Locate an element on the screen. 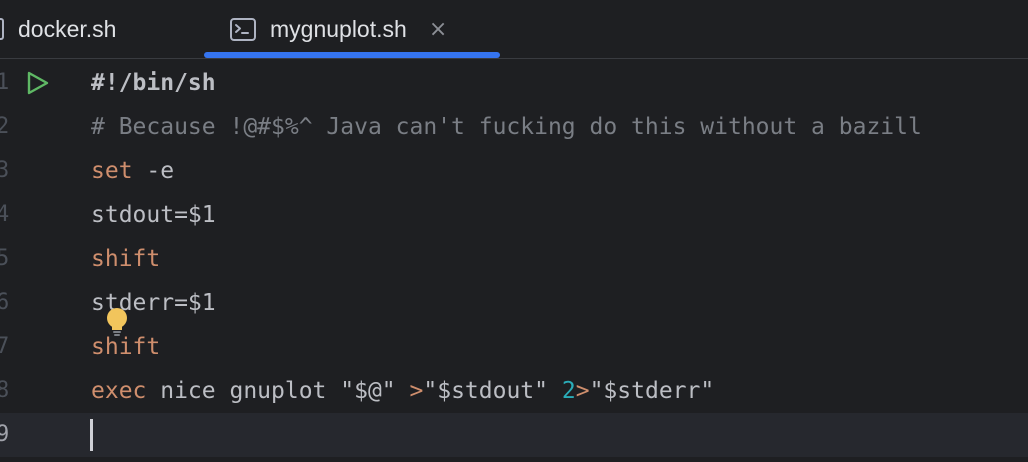 The image size is (1028, 462). code-text: stdout=$1 is located at coordinates (153, 215).